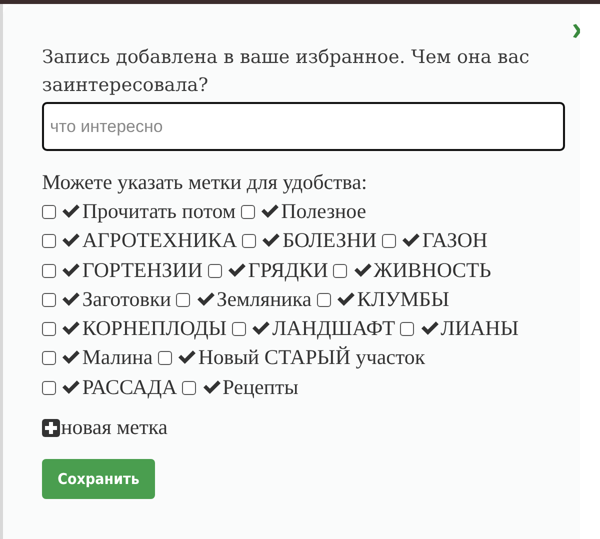 Image resolution: width=600 pixels, height=539 pixels. What do you see at coordinates (159, 240) in the screenshot?
I see `tag-label: АГРОТЕХНИКА` at bounding box center [159, 240].